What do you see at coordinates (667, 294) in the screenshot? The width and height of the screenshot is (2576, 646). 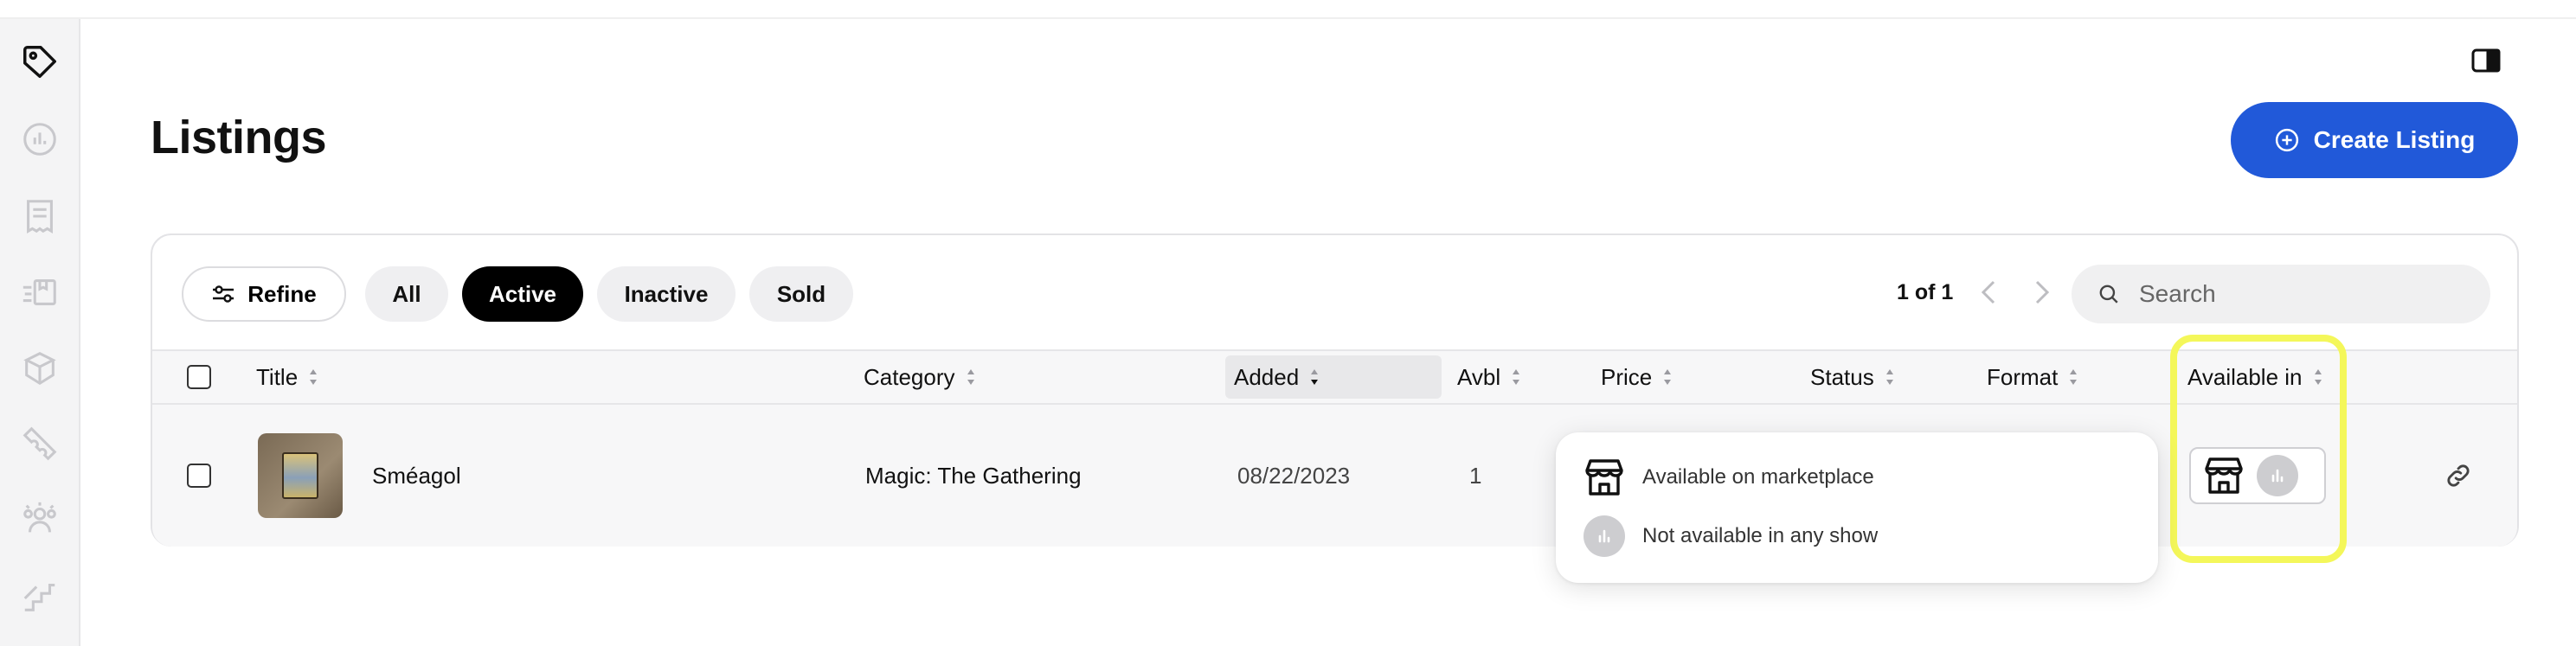 I see `filter-chip-inactive: Inactive` at bounding box center [667, 294].